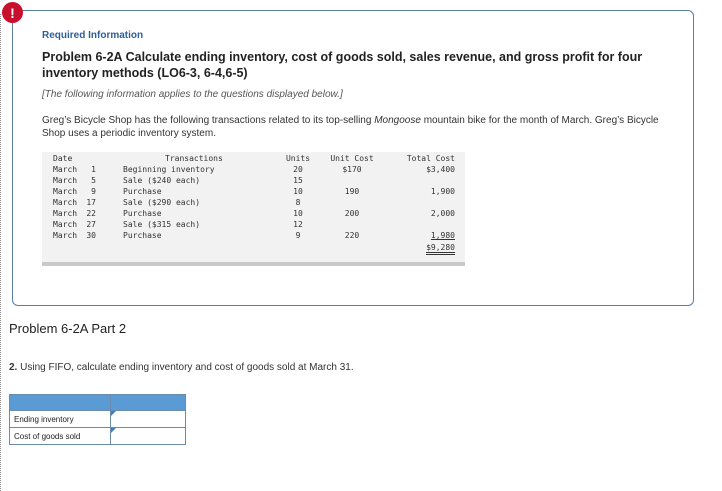 Image resolution: width=722 pixels, height=491 pixels. I want to click on header-unit-cost: Unit Cost, so click(352, 158).